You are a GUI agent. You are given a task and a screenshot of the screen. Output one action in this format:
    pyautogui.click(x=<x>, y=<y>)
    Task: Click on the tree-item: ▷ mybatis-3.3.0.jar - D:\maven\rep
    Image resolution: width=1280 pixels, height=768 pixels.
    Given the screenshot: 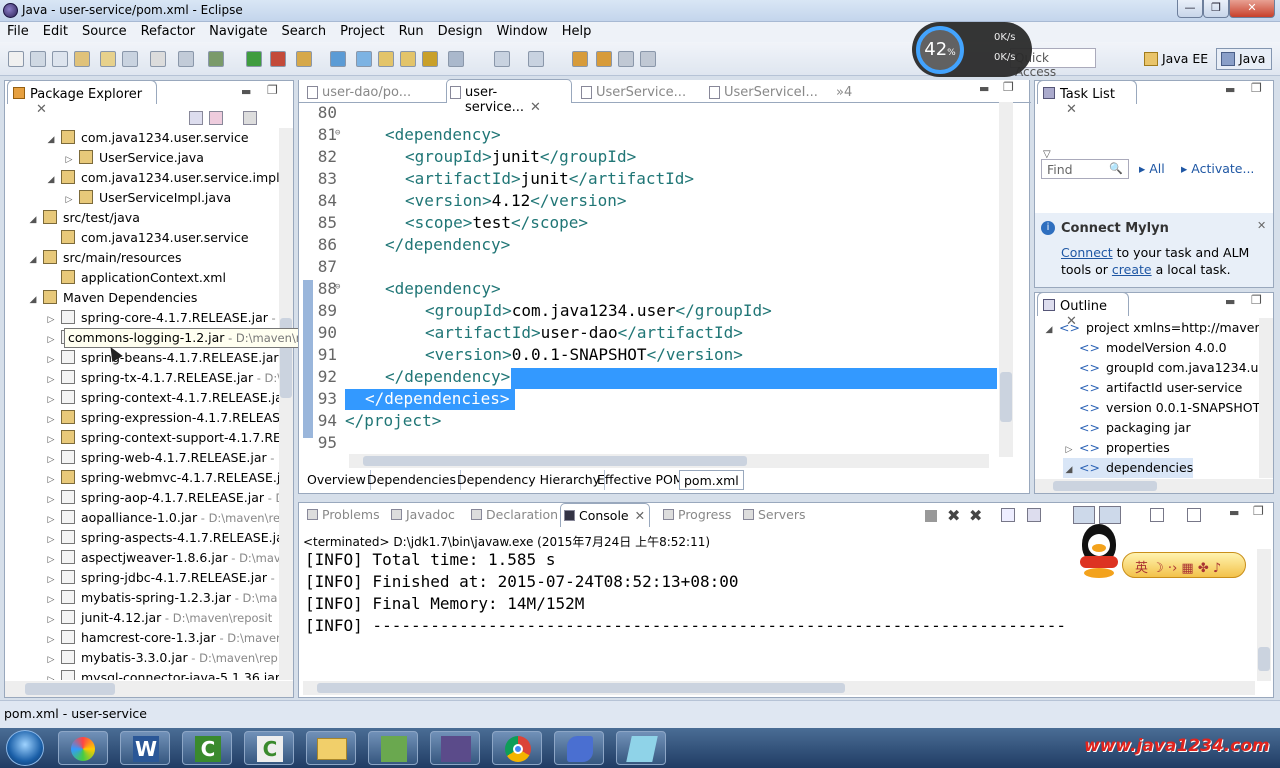 What is the action you would take?
    pyautogui.click(x=161, y=658)
    